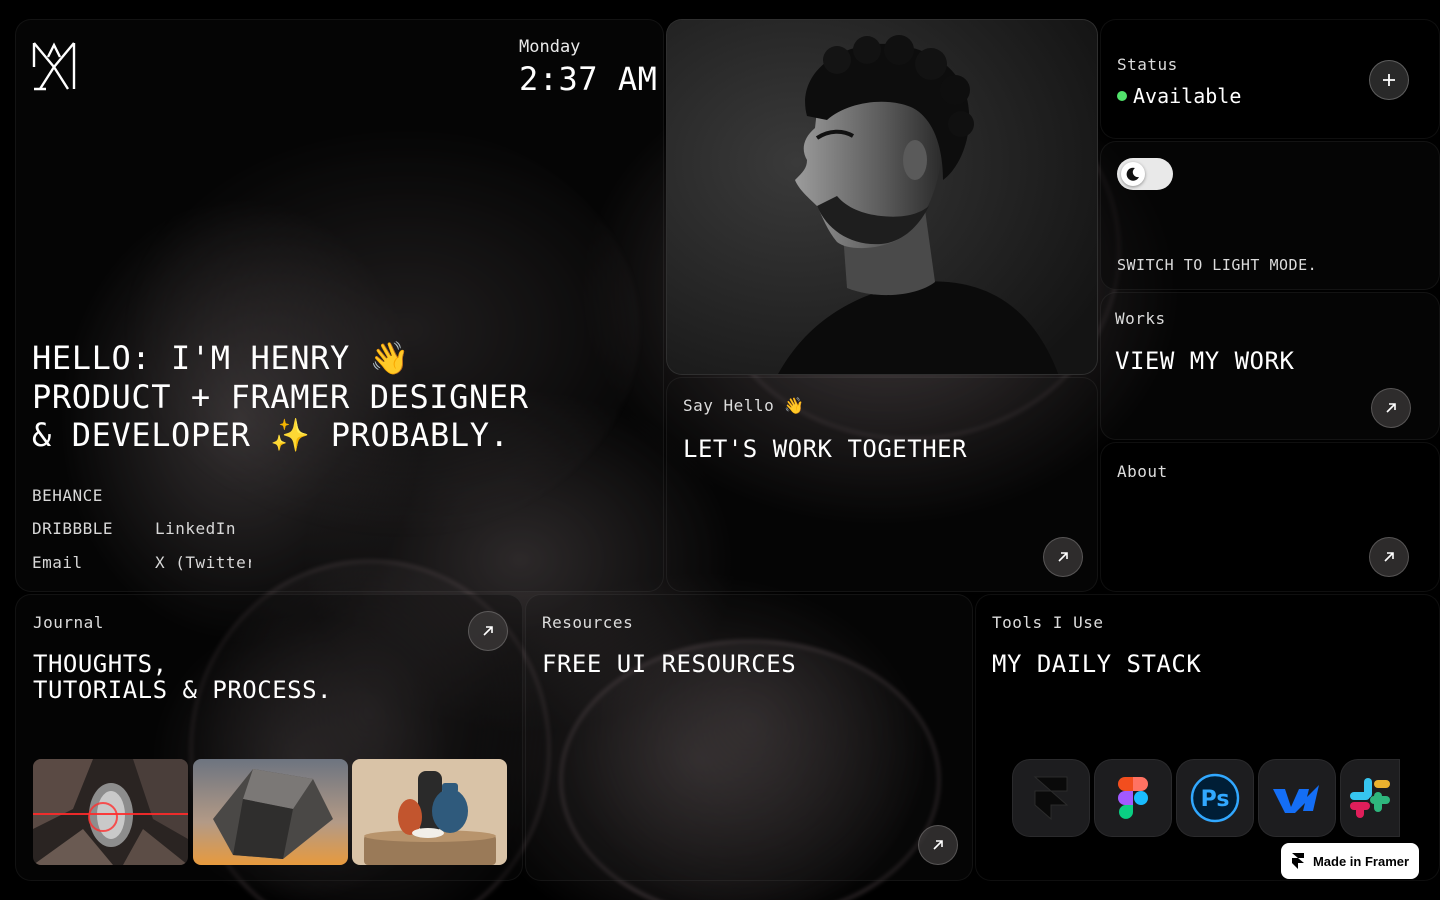  I want to click on contact-title: LET'S WORK TOGETHER, so click(825, 449).